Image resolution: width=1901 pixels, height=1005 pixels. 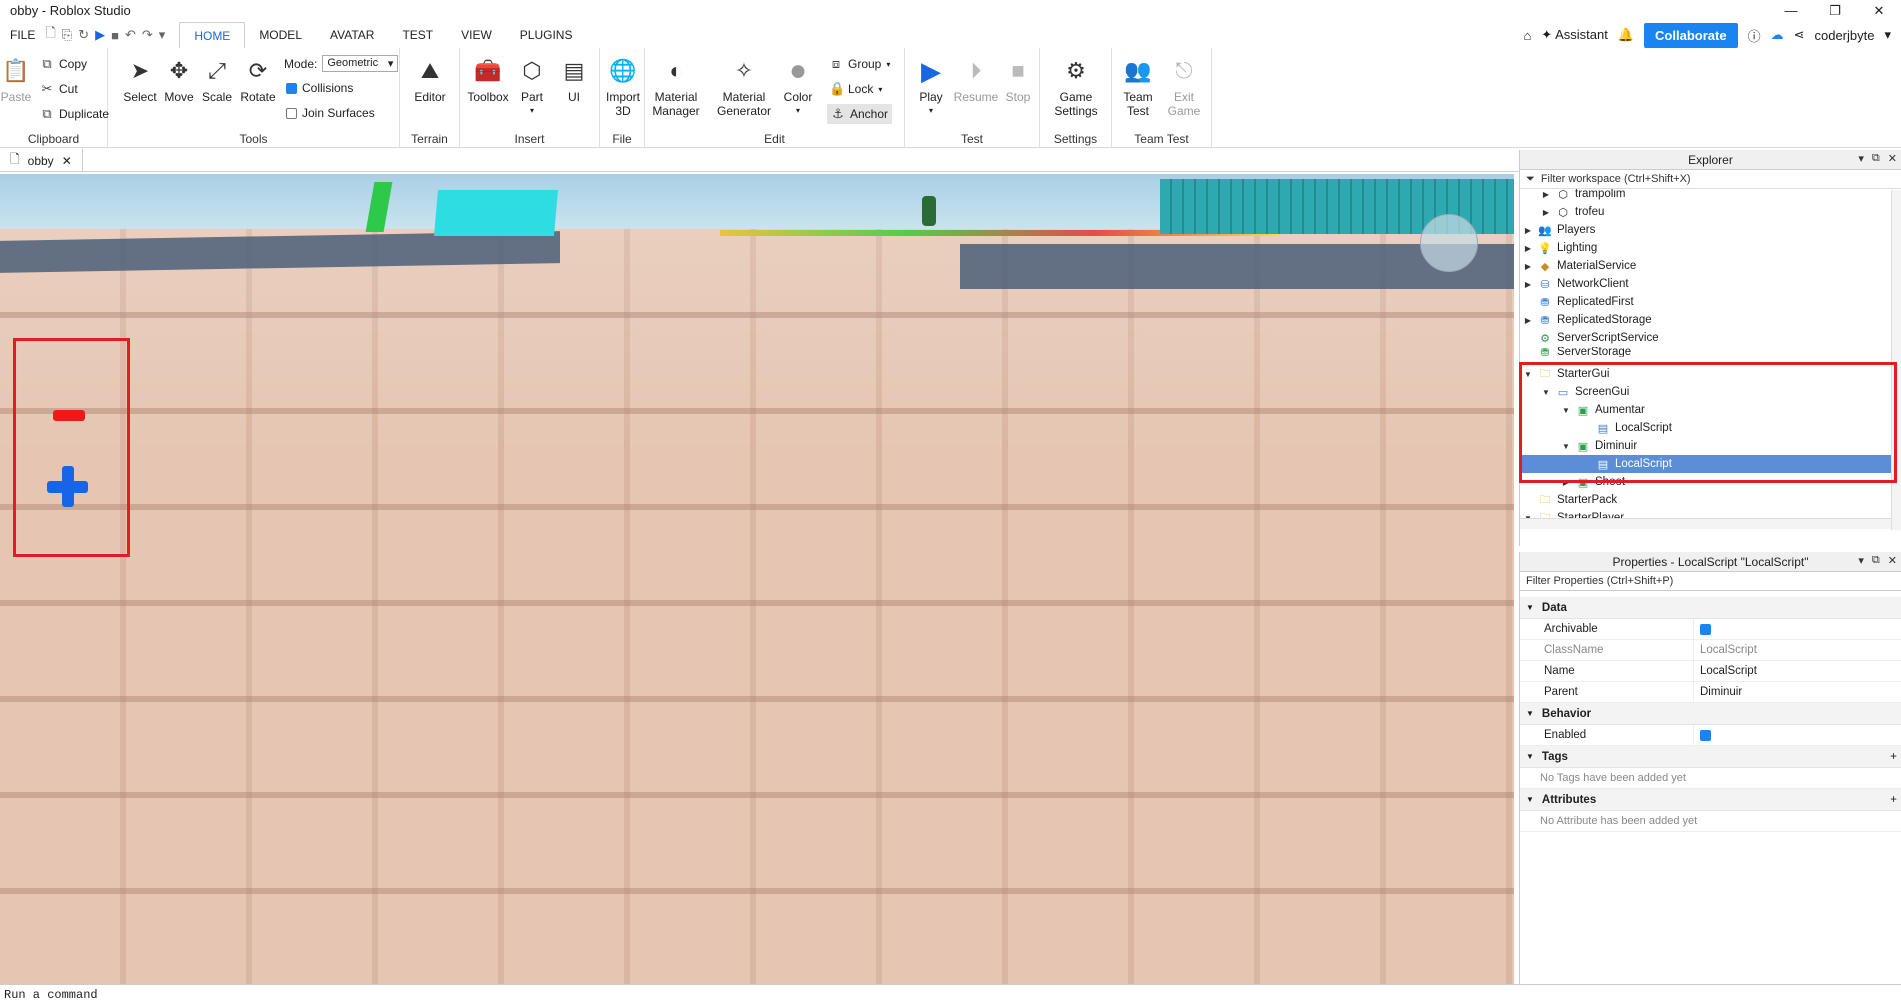 I want to click on horizontal-scrollbar, so click(x=1705, y=523).